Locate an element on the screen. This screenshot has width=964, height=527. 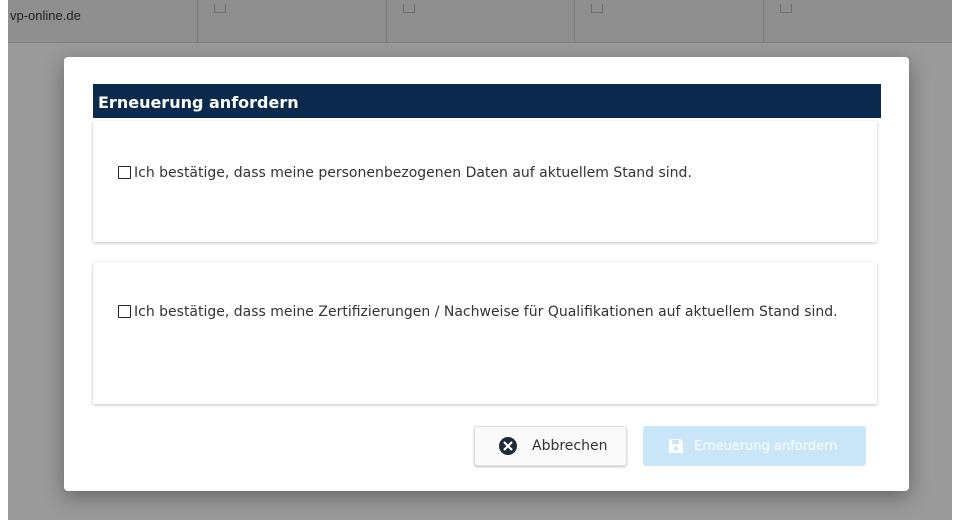
request-renewal-button: Erneuerung anfordern is located at coordinates (754, 446).